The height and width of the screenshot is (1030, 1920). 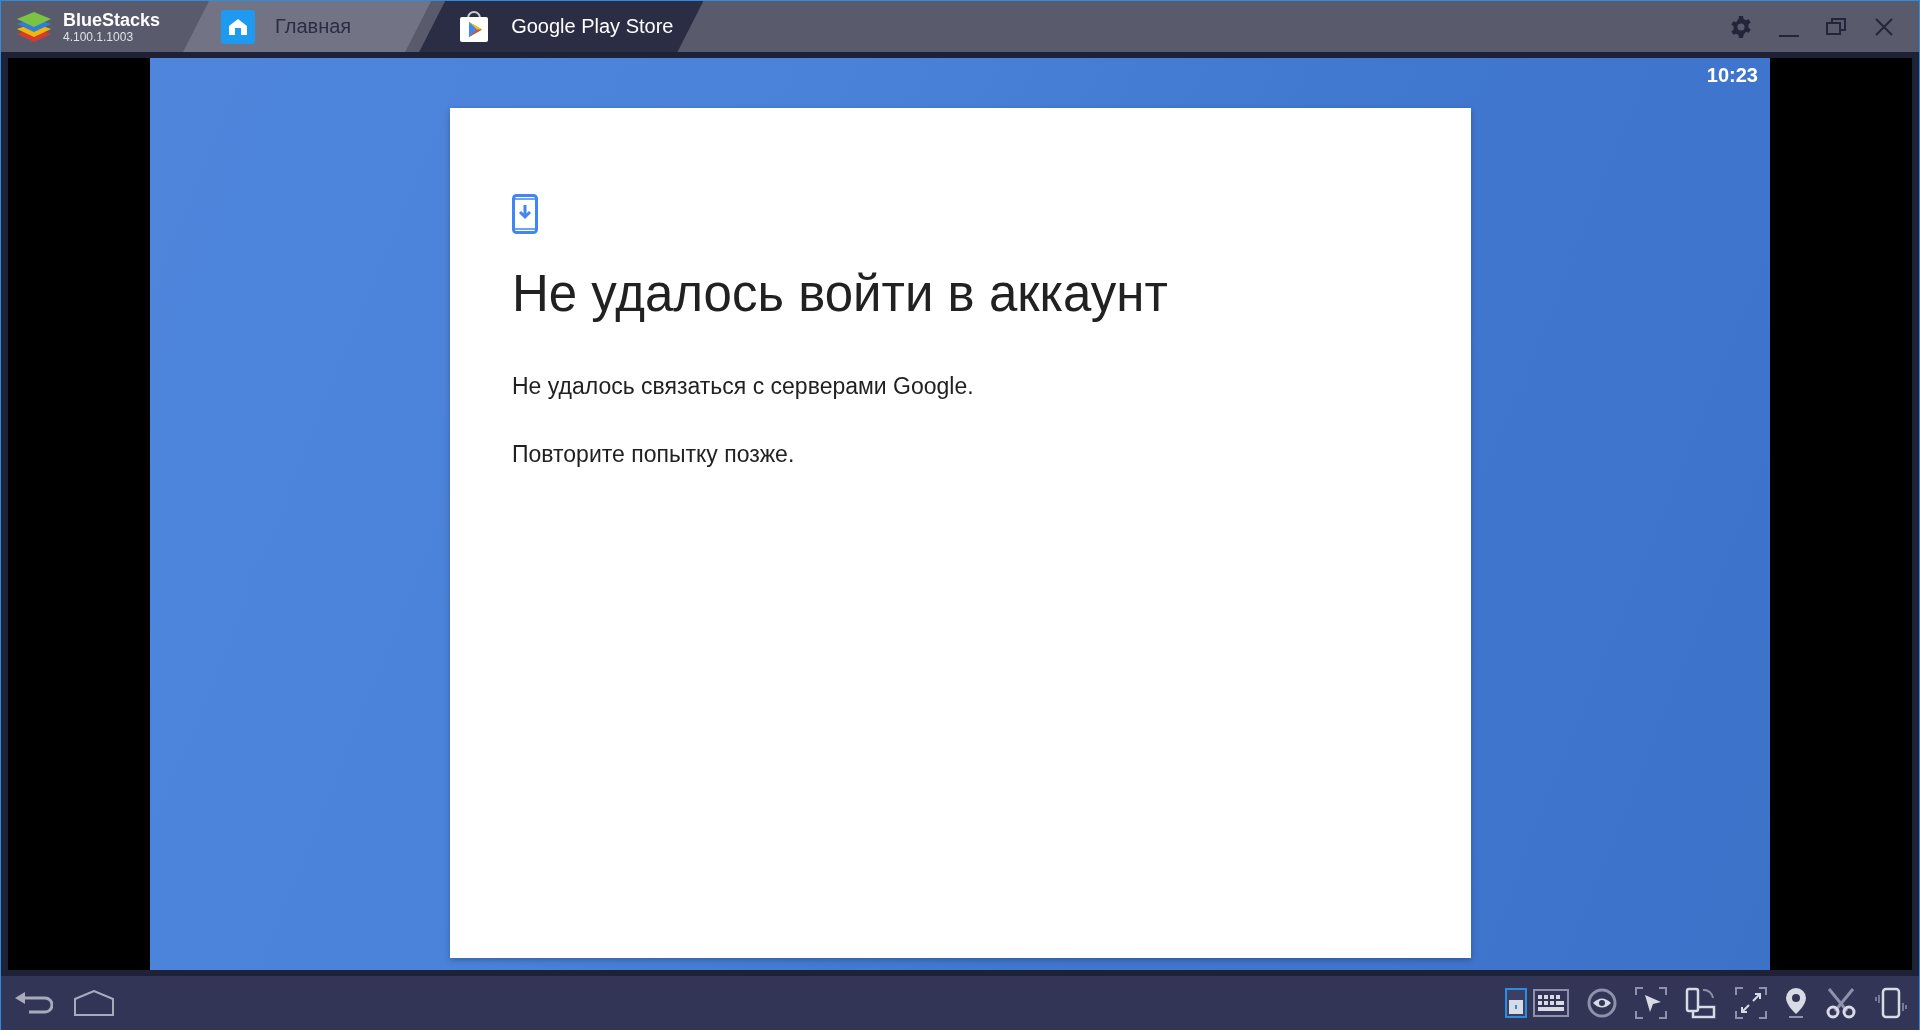 I want to click on pointer-button, so click(x=1651, y=1003).